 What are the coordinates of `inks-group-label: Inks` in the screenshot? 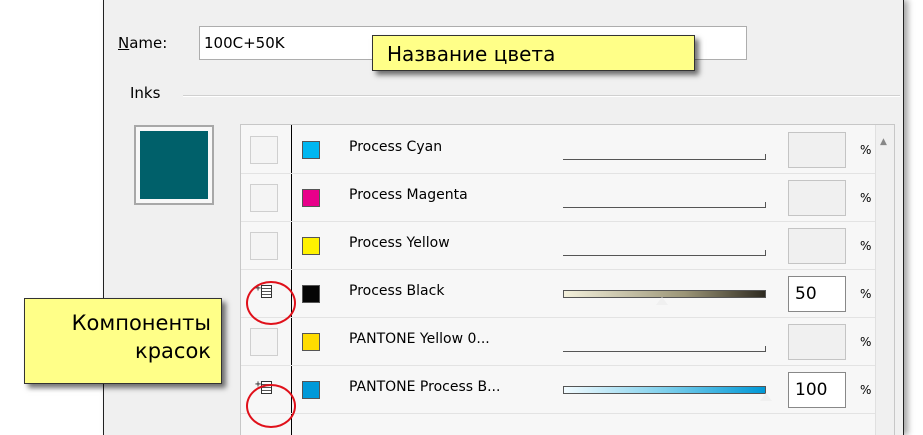 It's located at (145, 93).